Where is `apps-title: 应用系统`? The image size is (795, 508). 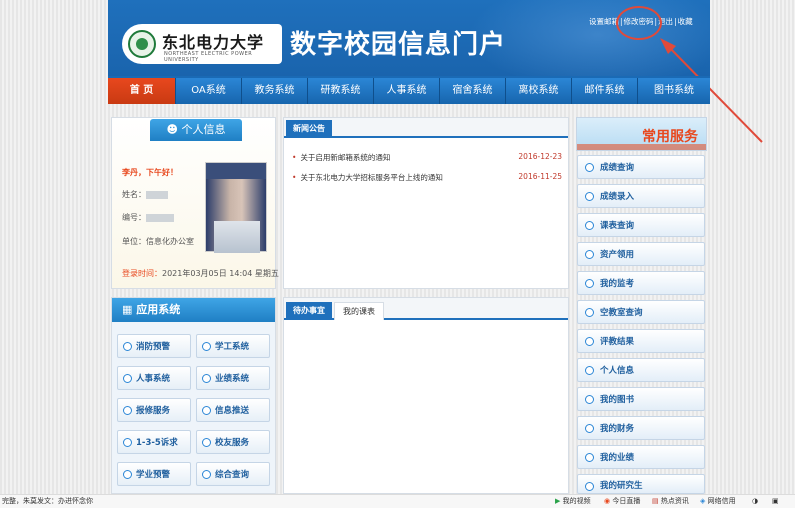
apps-title: 应用系统 is located at coordinates (158, 309).